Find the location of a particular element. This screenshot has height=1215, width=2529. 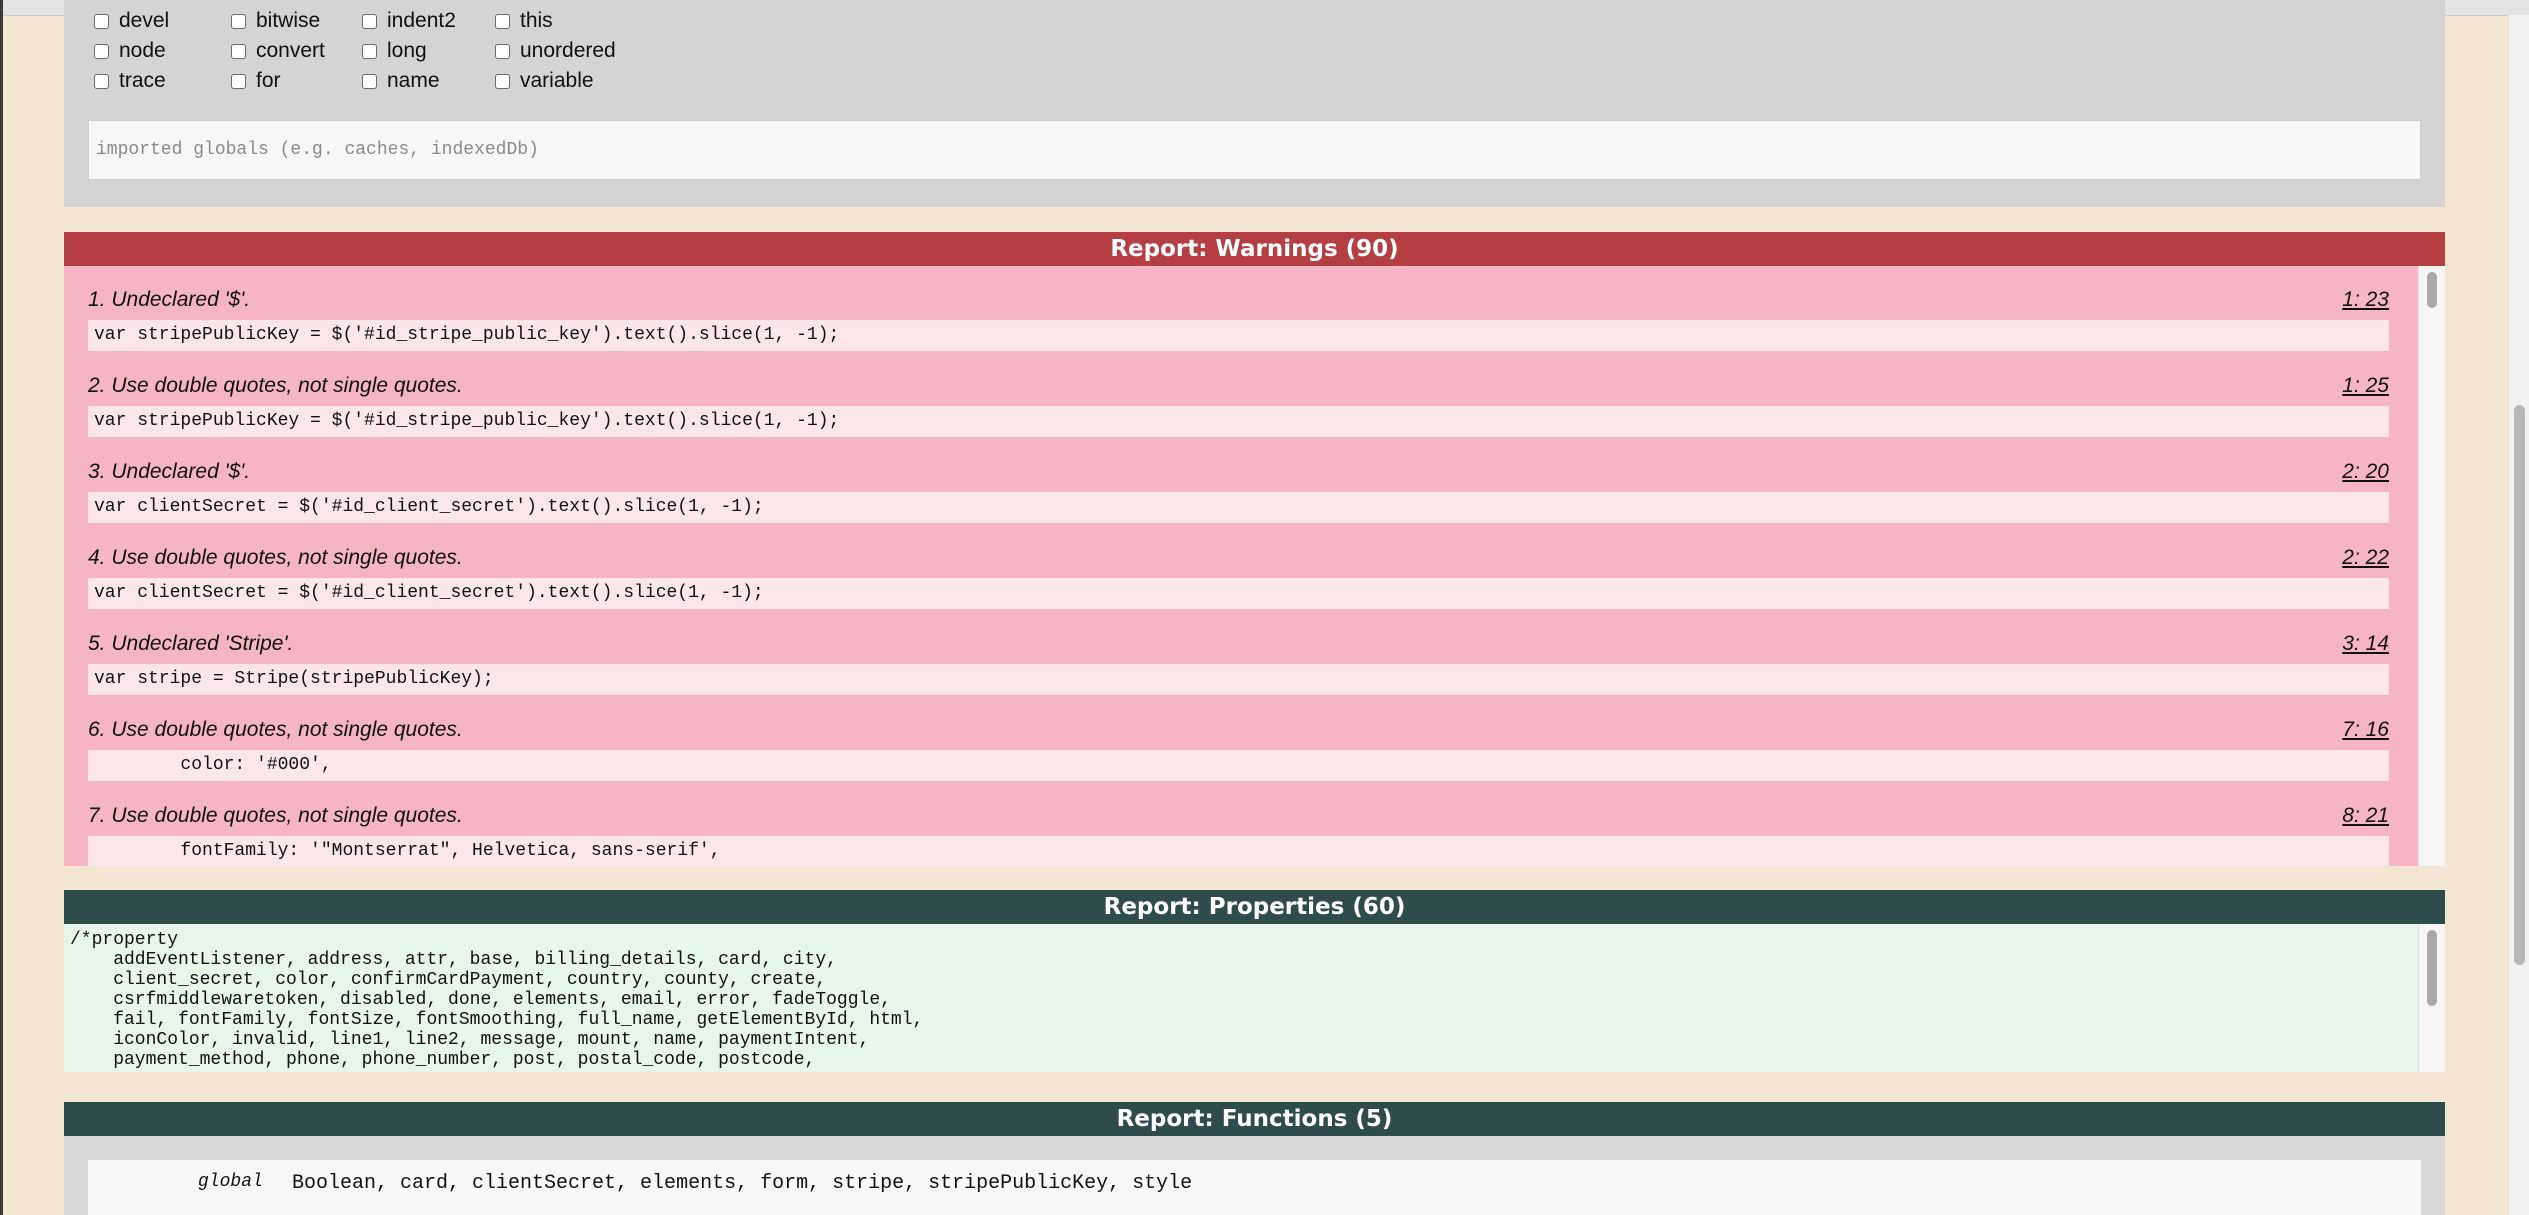

option-label: name is located at coordinates (413, 80).